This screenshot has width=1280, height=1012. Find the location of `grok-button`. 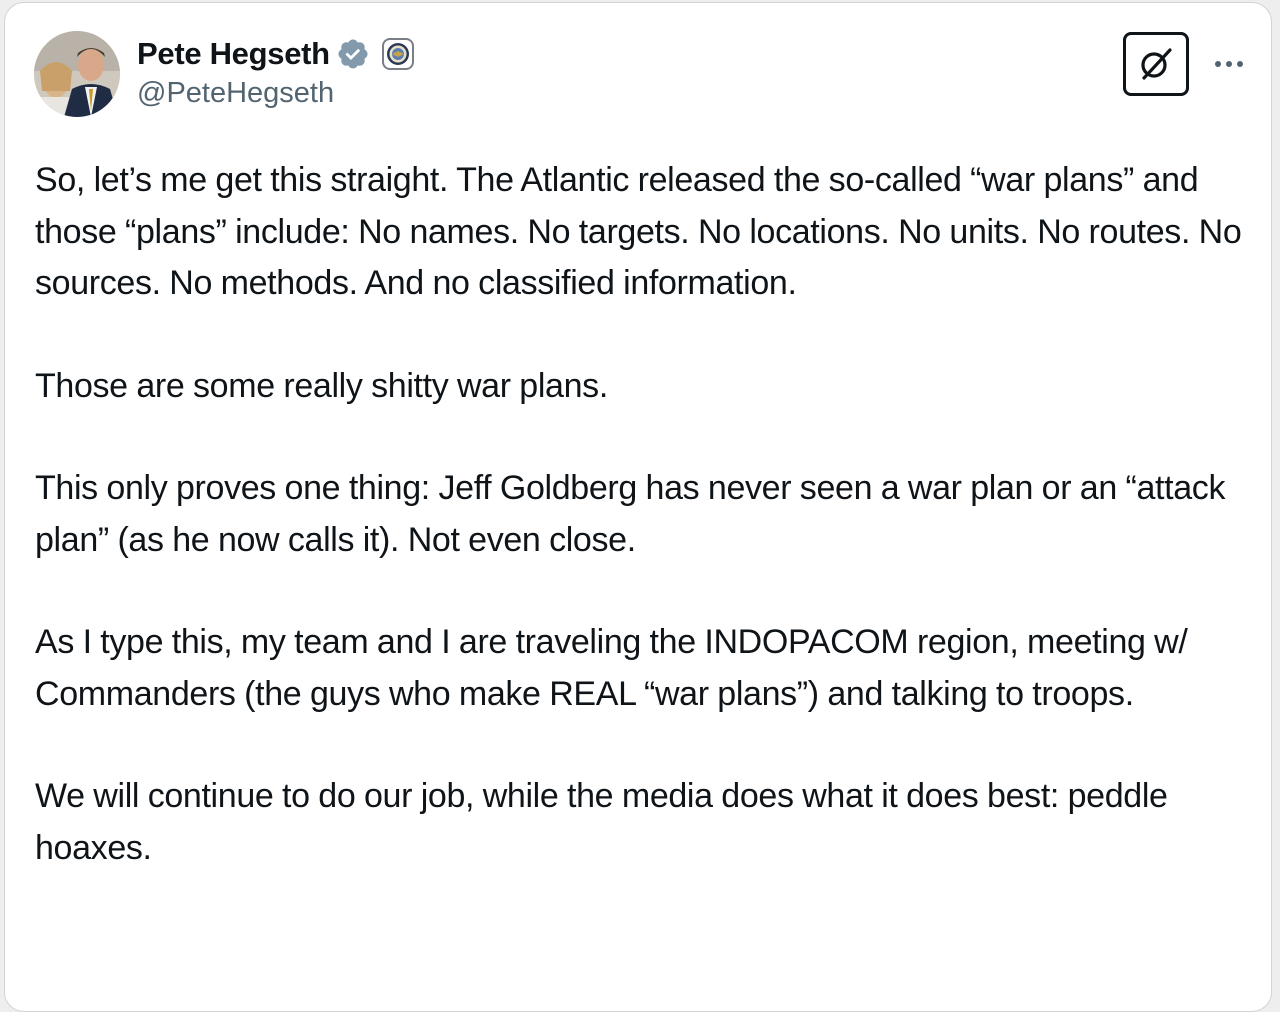

grok-button is located at coordinates (1156, 64).